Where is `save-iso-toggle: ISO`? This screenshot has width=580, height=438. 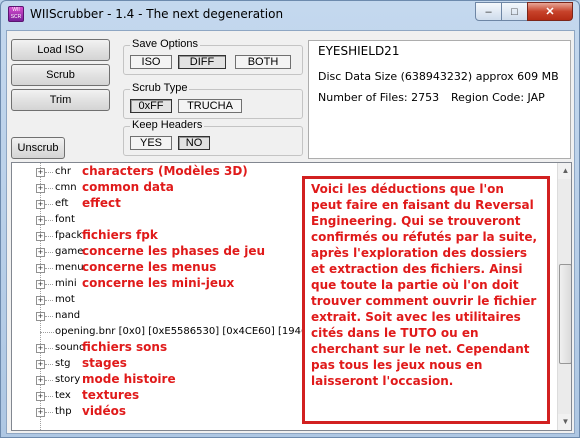 save-iso-toggle: ISO is located at coordinates (151, 62).